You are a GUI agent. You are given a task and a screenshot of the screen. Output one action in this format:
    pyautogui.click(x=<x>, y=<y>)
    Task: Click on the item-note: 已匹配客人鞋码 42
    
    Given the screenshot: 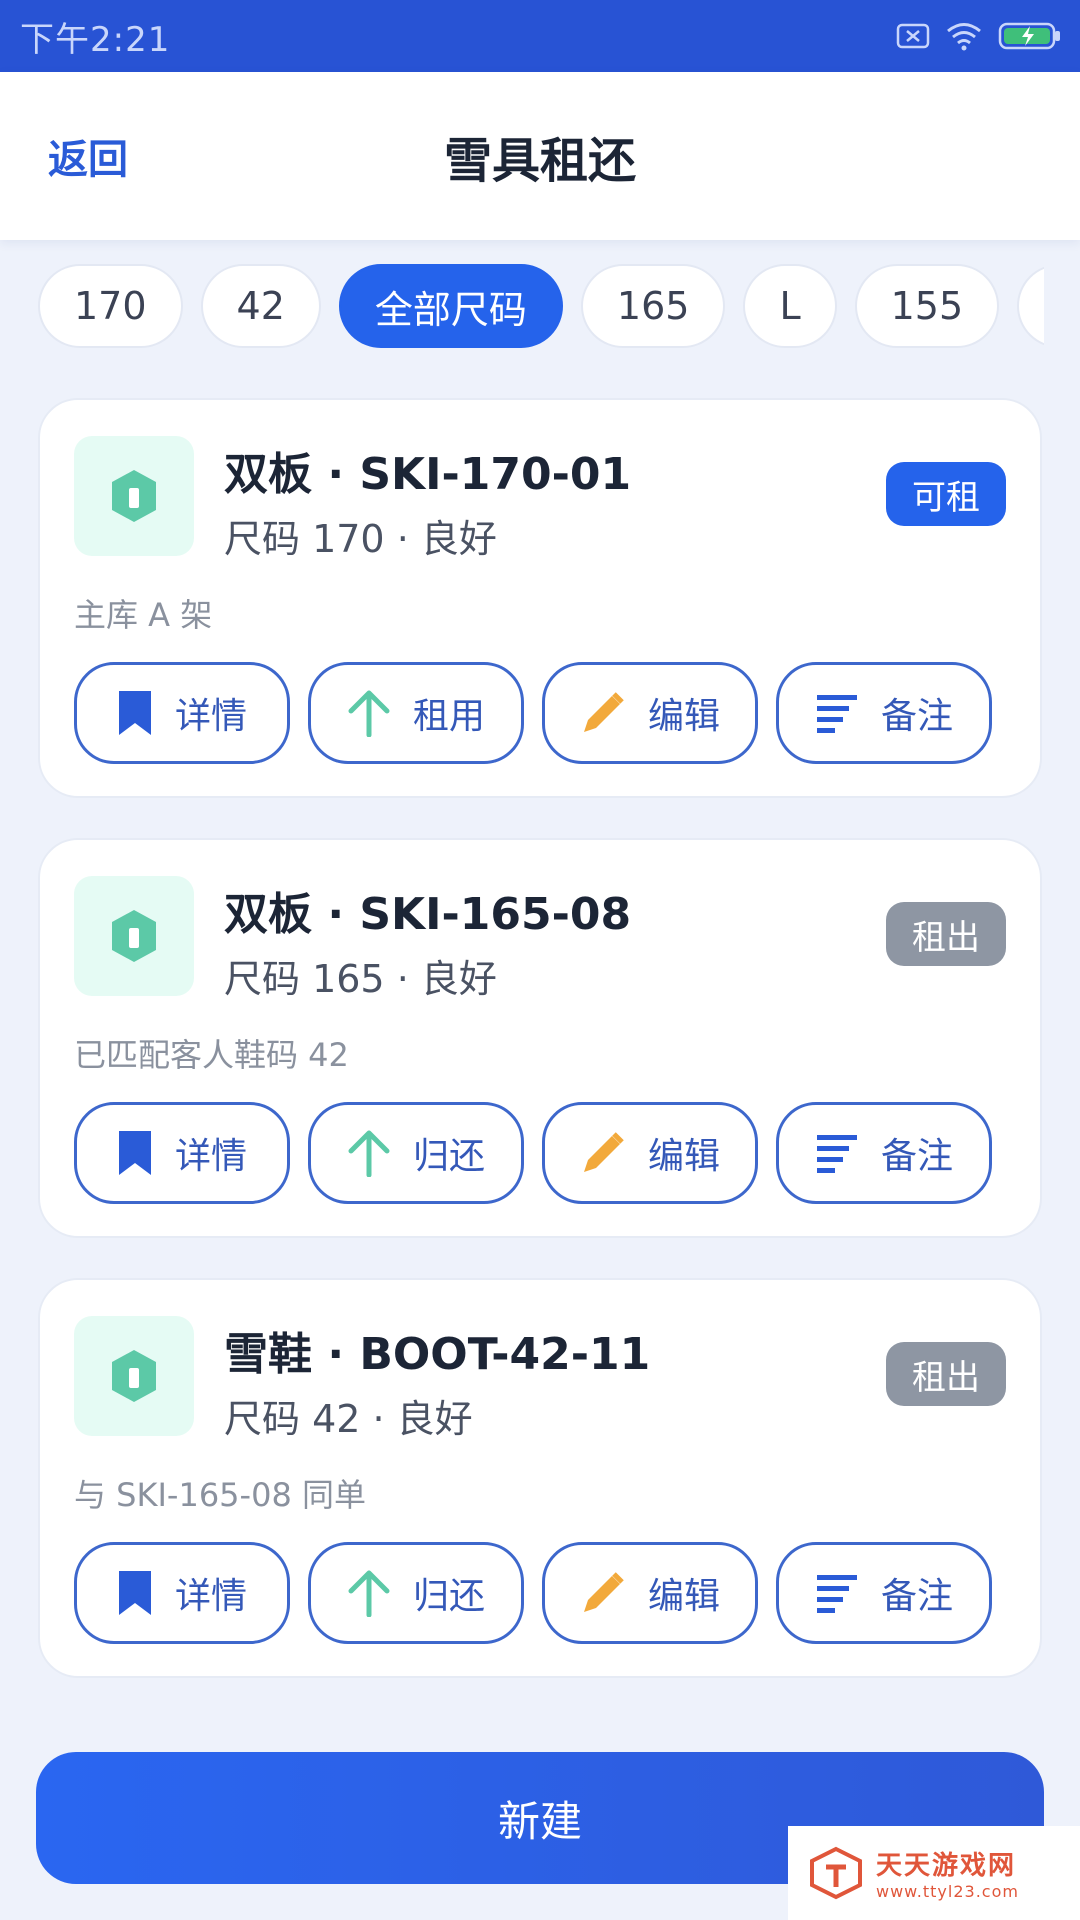 What is the action you would take?
    pyautogui.click(x=211, y=1055)
    